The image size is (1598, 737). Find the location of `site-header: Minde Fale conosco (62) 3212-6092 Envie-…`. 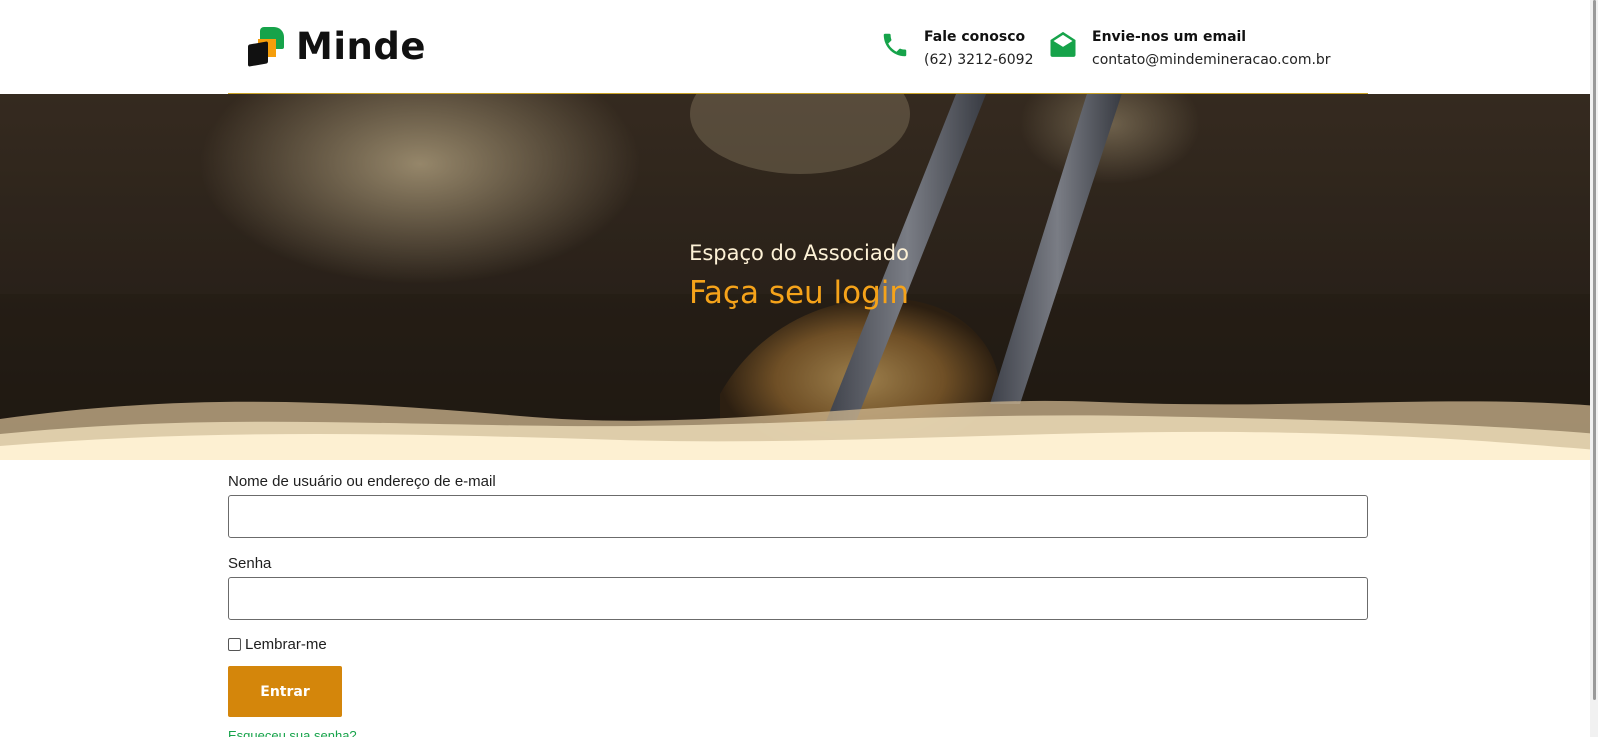

site-header: Minde Fale conosco (62) 3212-6092 Envie-… is located at coordinates (799, 47).